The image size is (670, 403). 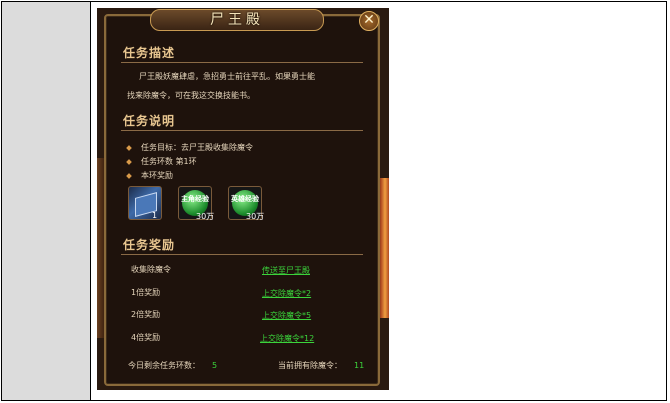 I want to click on reward-row-label: 收集除魔令, so click(x=151, y=269).